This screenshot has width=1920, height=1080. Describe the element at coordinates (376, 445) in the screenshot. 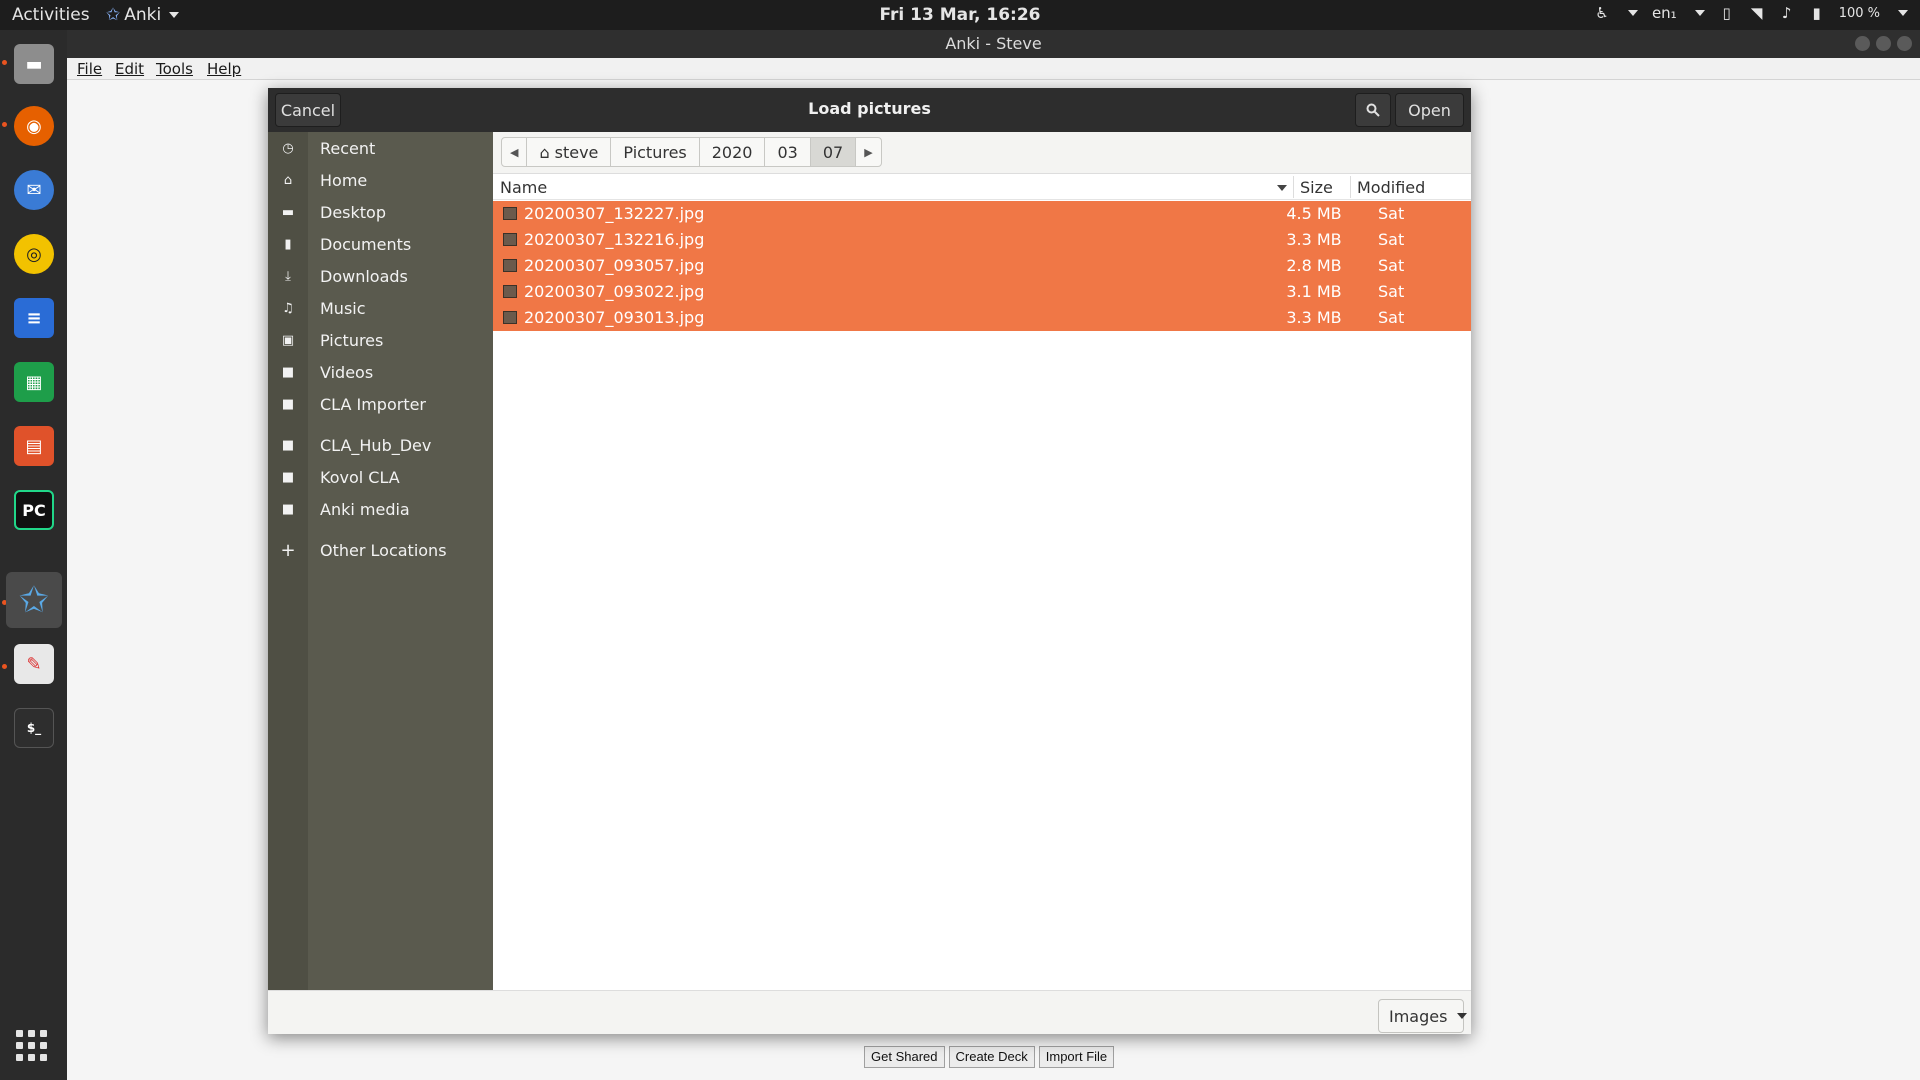

I see `sidebar-item-label: CLA_Hub_Dev` at that location.